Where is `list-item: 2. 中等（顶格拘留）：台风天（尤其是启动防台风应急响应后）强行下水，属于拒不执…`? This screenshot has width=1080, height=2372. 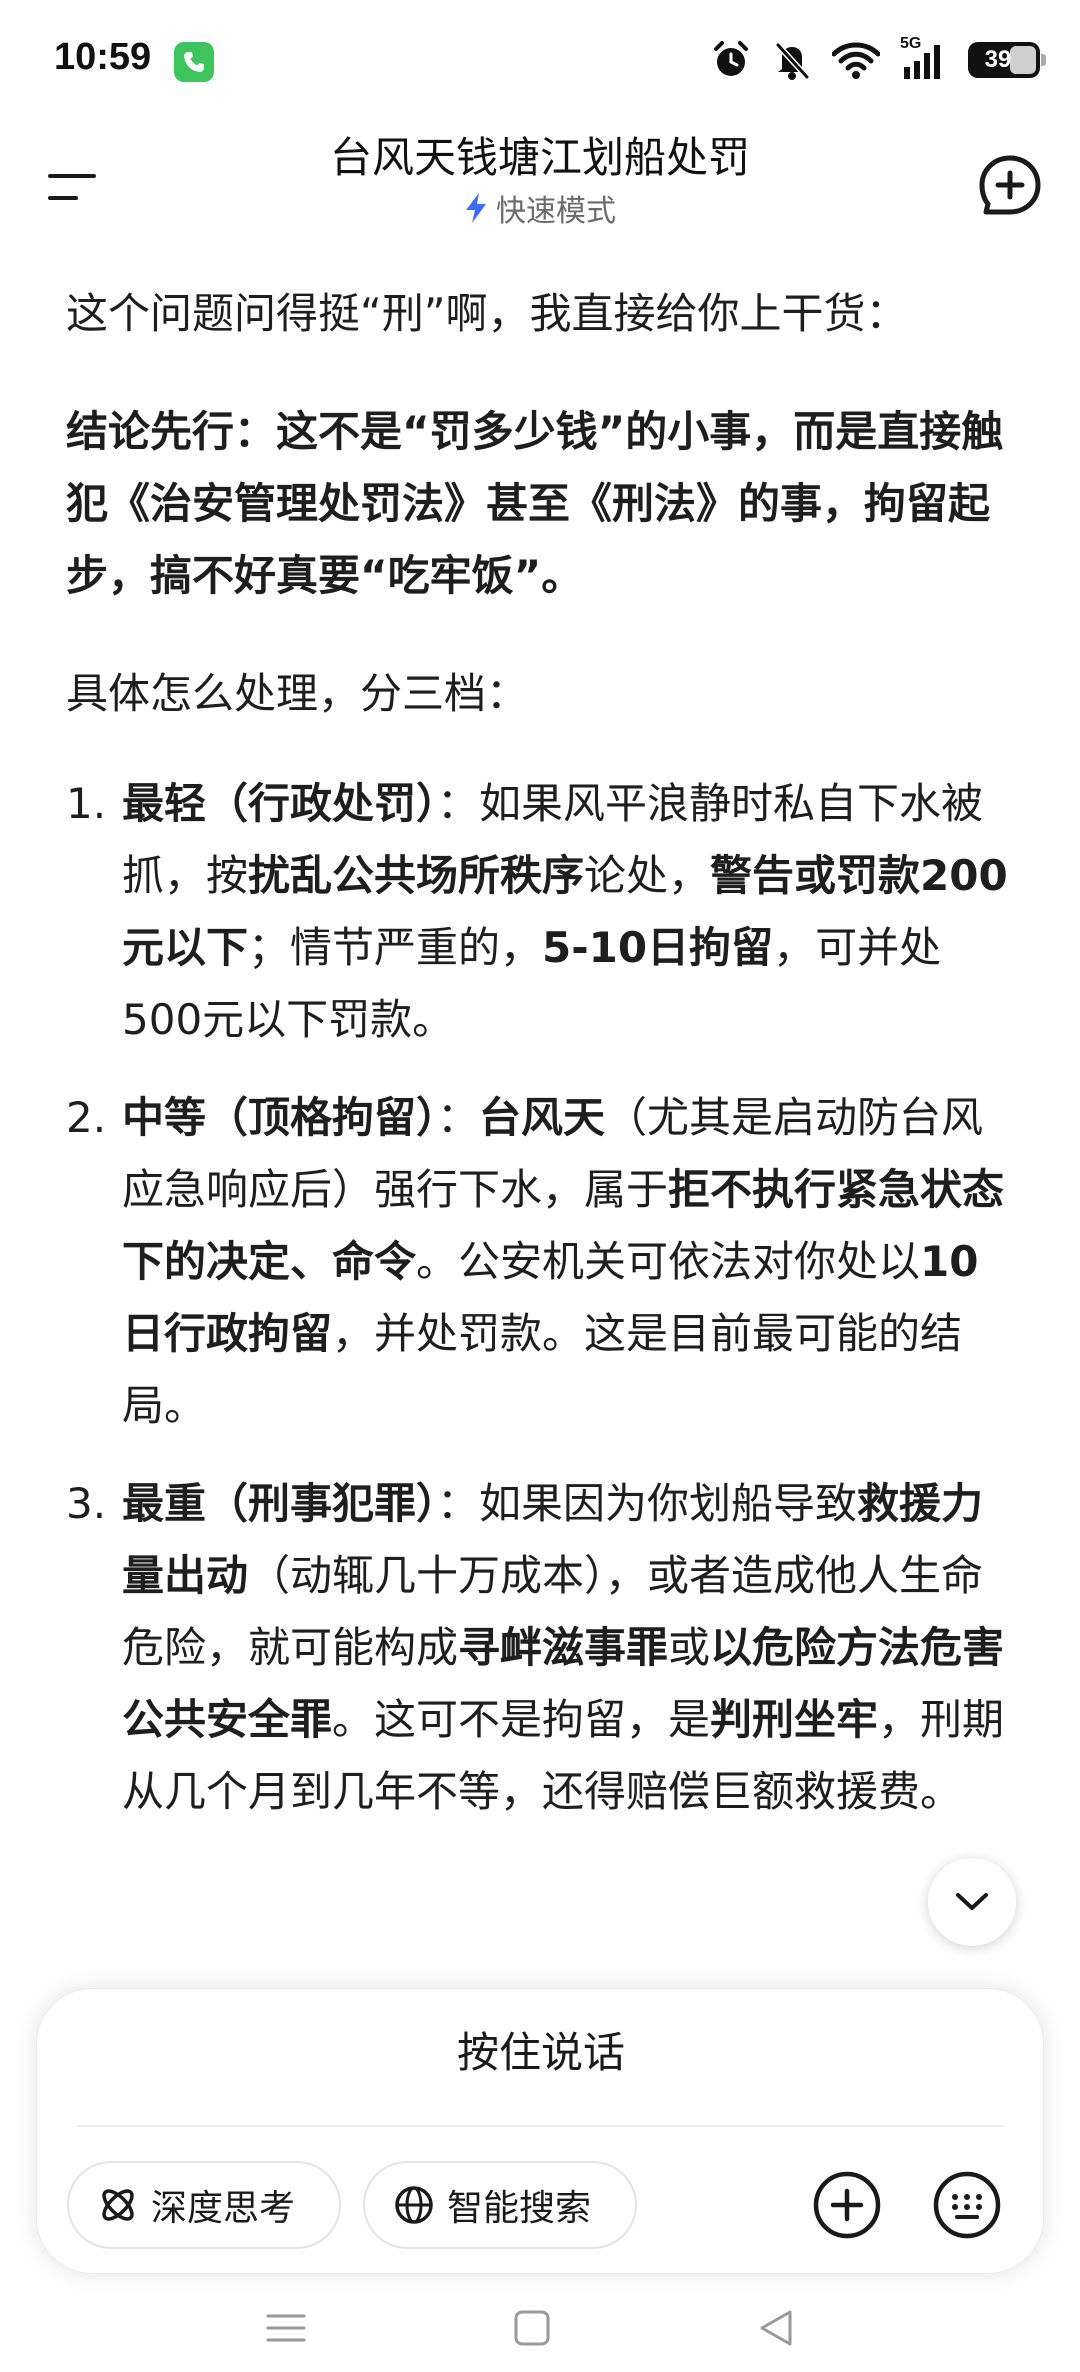
list-item: 2. 中等（顶格拘留）：台风天（尤其是启动防台风应急响应后）强行下水，属于拒不执… is located at coordinates (541, 1262).